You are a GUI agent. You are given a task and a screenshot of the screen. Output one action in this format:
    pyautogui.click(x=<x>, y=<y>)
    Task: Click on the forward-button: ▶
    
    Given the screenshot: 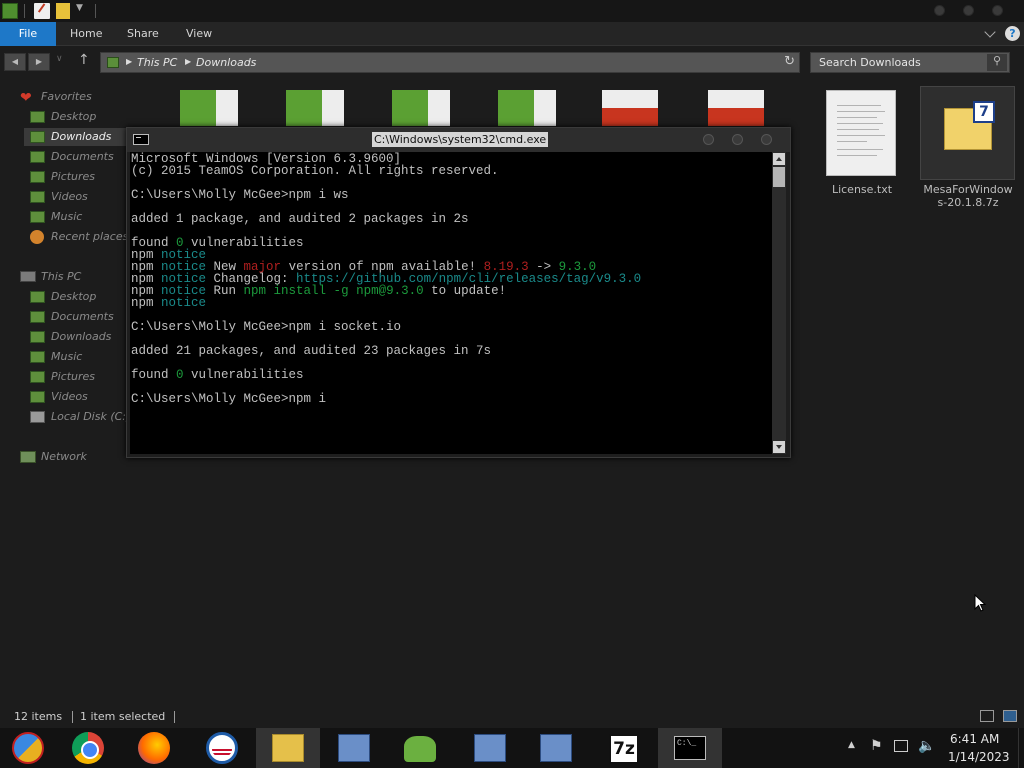 What is the action you would take?
    pyautogui.click(x=39, y=62)
    